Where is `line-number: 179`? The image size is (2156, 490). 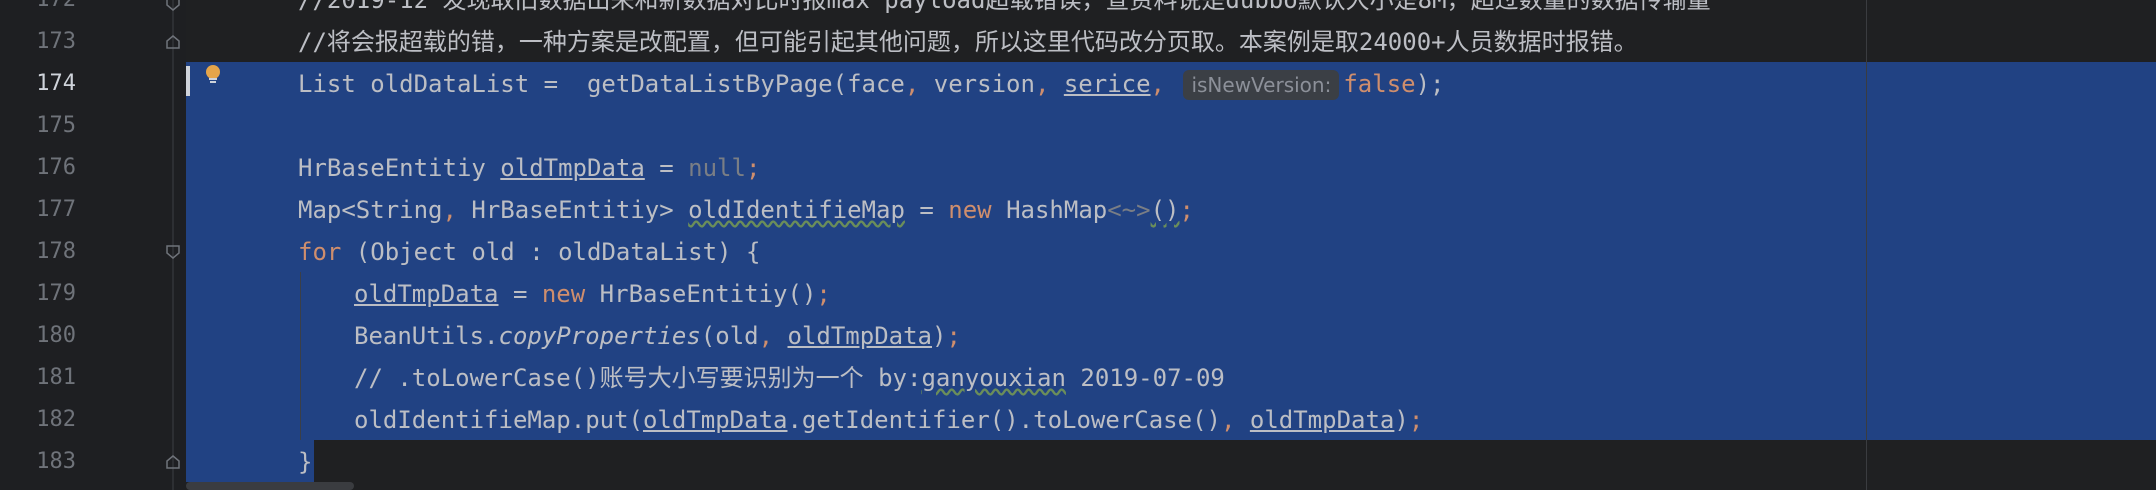 line-number: 179 is located at coordinates (56, 293).